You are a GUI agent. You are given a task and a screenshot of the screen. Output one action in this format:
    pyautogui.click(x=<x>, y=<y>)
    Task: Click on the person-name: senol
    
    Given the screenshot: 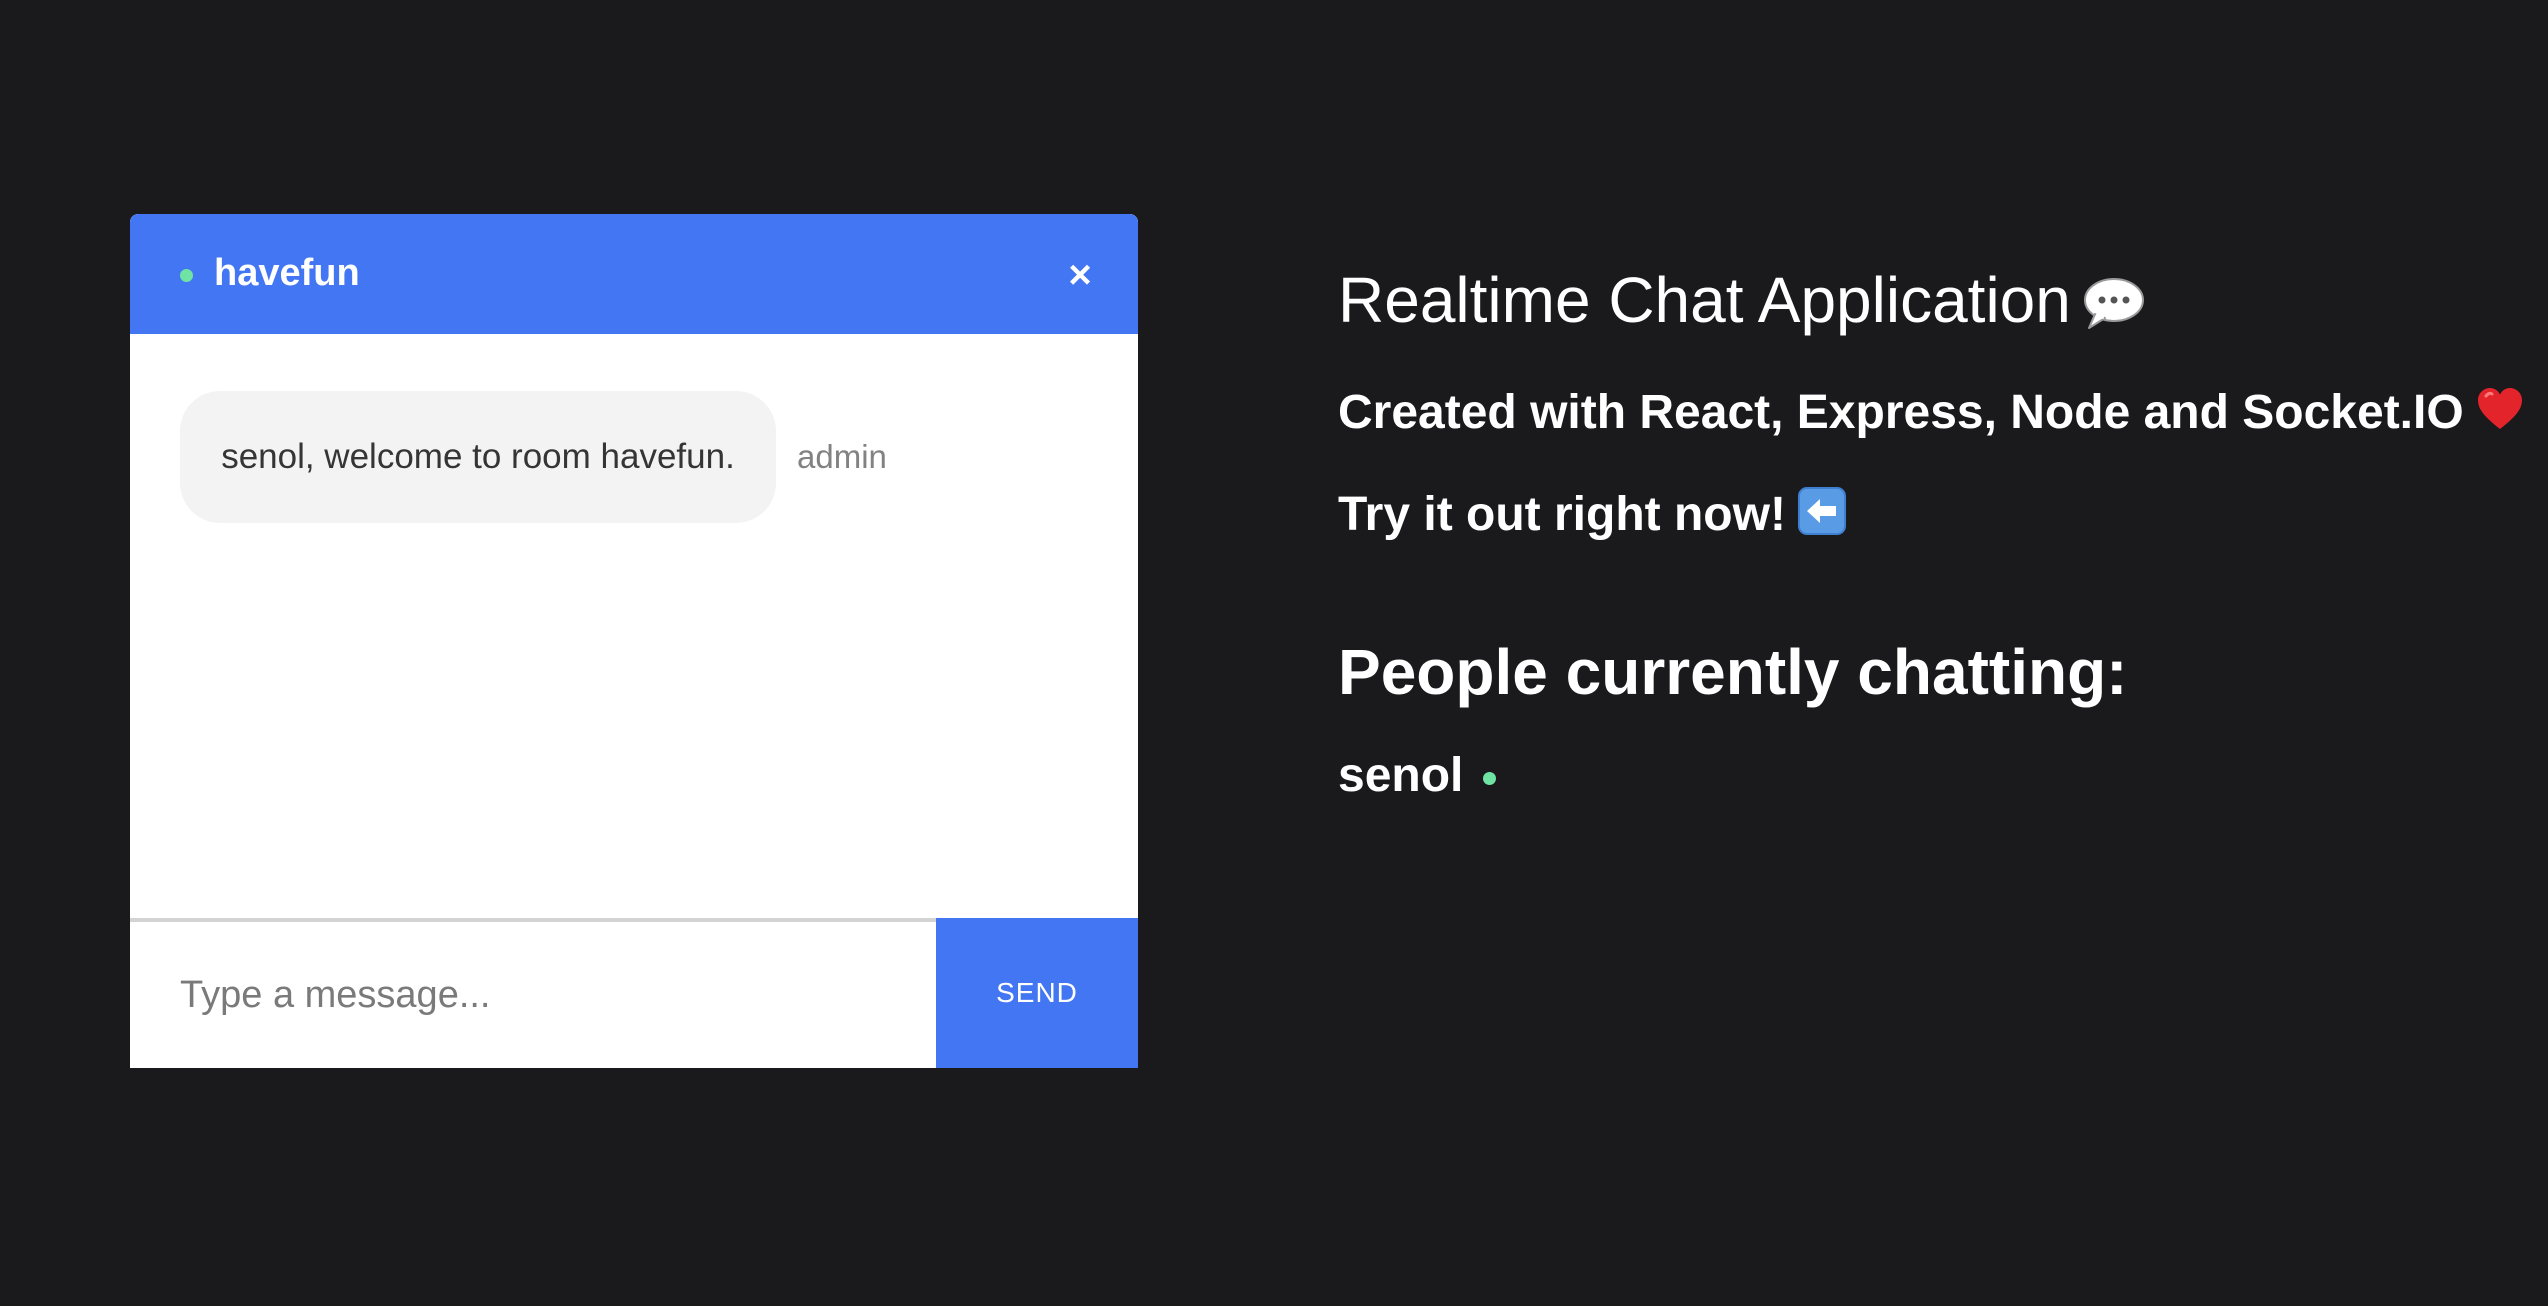 What is the action you would take?
    pyautogui.click(x=1401, y=775)
    